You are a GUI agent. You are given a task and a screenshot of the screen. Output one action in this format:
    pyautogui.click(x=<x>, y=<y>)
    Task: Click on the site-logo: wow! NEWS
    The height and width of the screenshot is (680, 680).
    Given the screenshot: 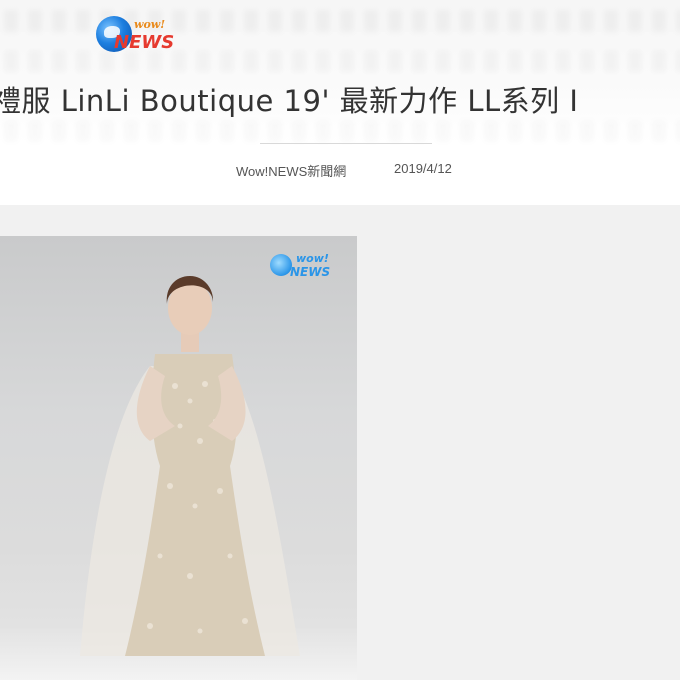 What is the action you would take?
    pyautogui.click(x=136, y=35)
    